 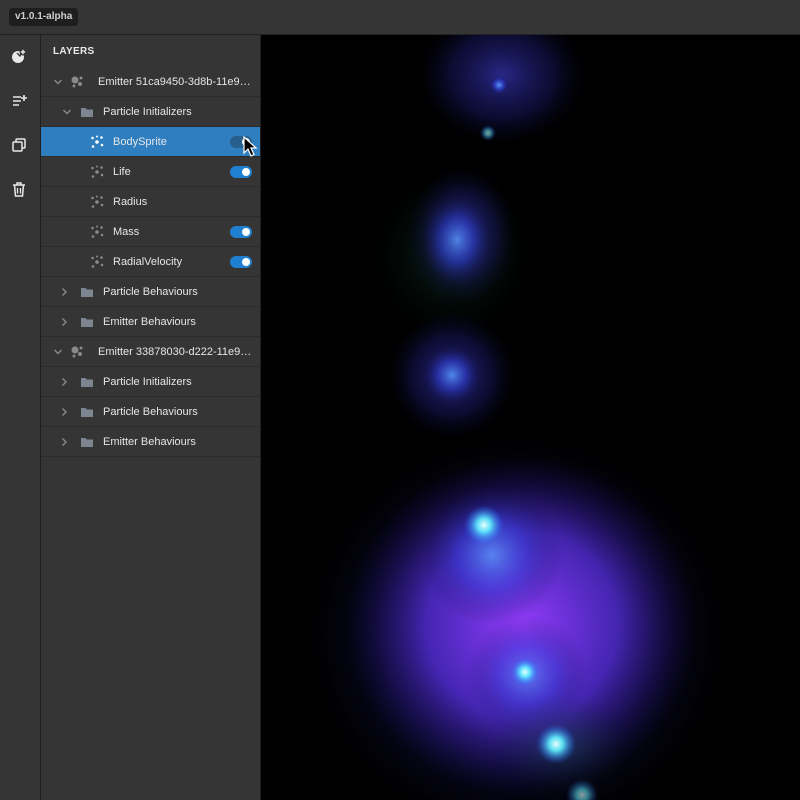 What do you see at coordinates (400, 17) in the screenshot?
I see `top-bar: v1.0.1-alpha` at bounding box center [400, 17].